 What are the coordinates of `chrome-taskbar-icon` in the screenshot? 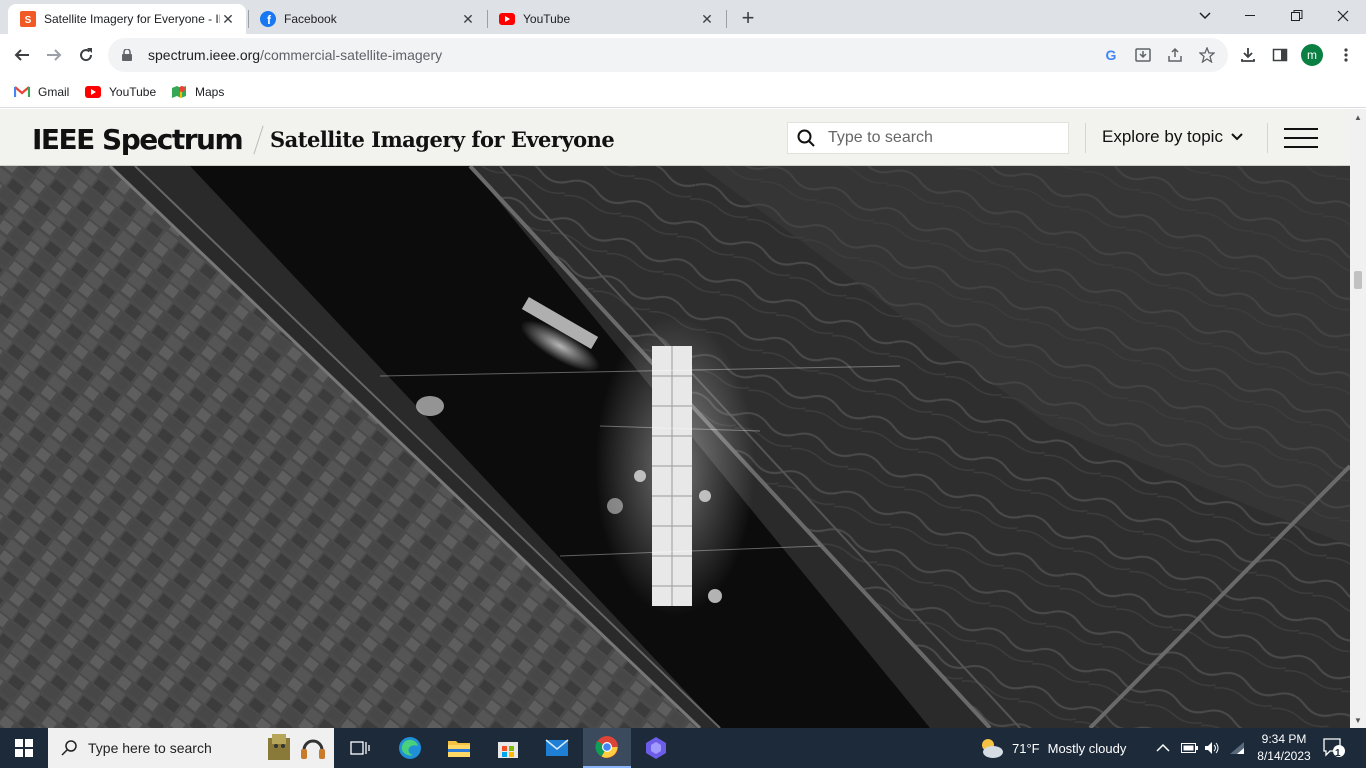 It's located at (607, 748).